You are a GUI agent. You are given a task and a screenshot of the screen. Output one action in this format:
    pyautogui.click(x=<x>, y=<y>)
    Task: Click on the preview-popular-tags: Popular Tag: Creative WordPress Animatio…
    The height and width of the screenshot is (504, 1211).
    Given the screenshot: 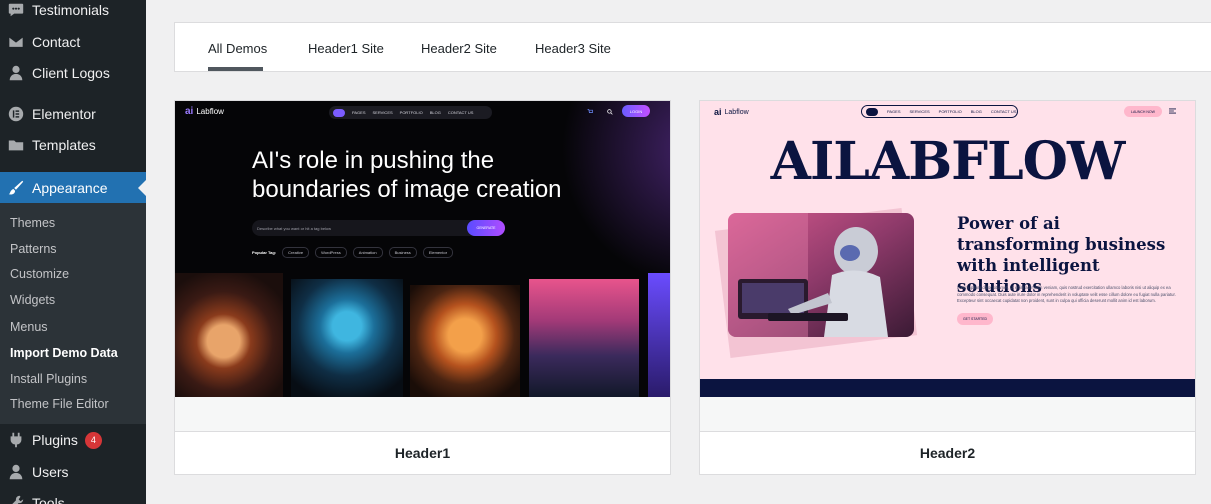 What is the action you would take?
    pyautogui.click(x=353, y=252)
    